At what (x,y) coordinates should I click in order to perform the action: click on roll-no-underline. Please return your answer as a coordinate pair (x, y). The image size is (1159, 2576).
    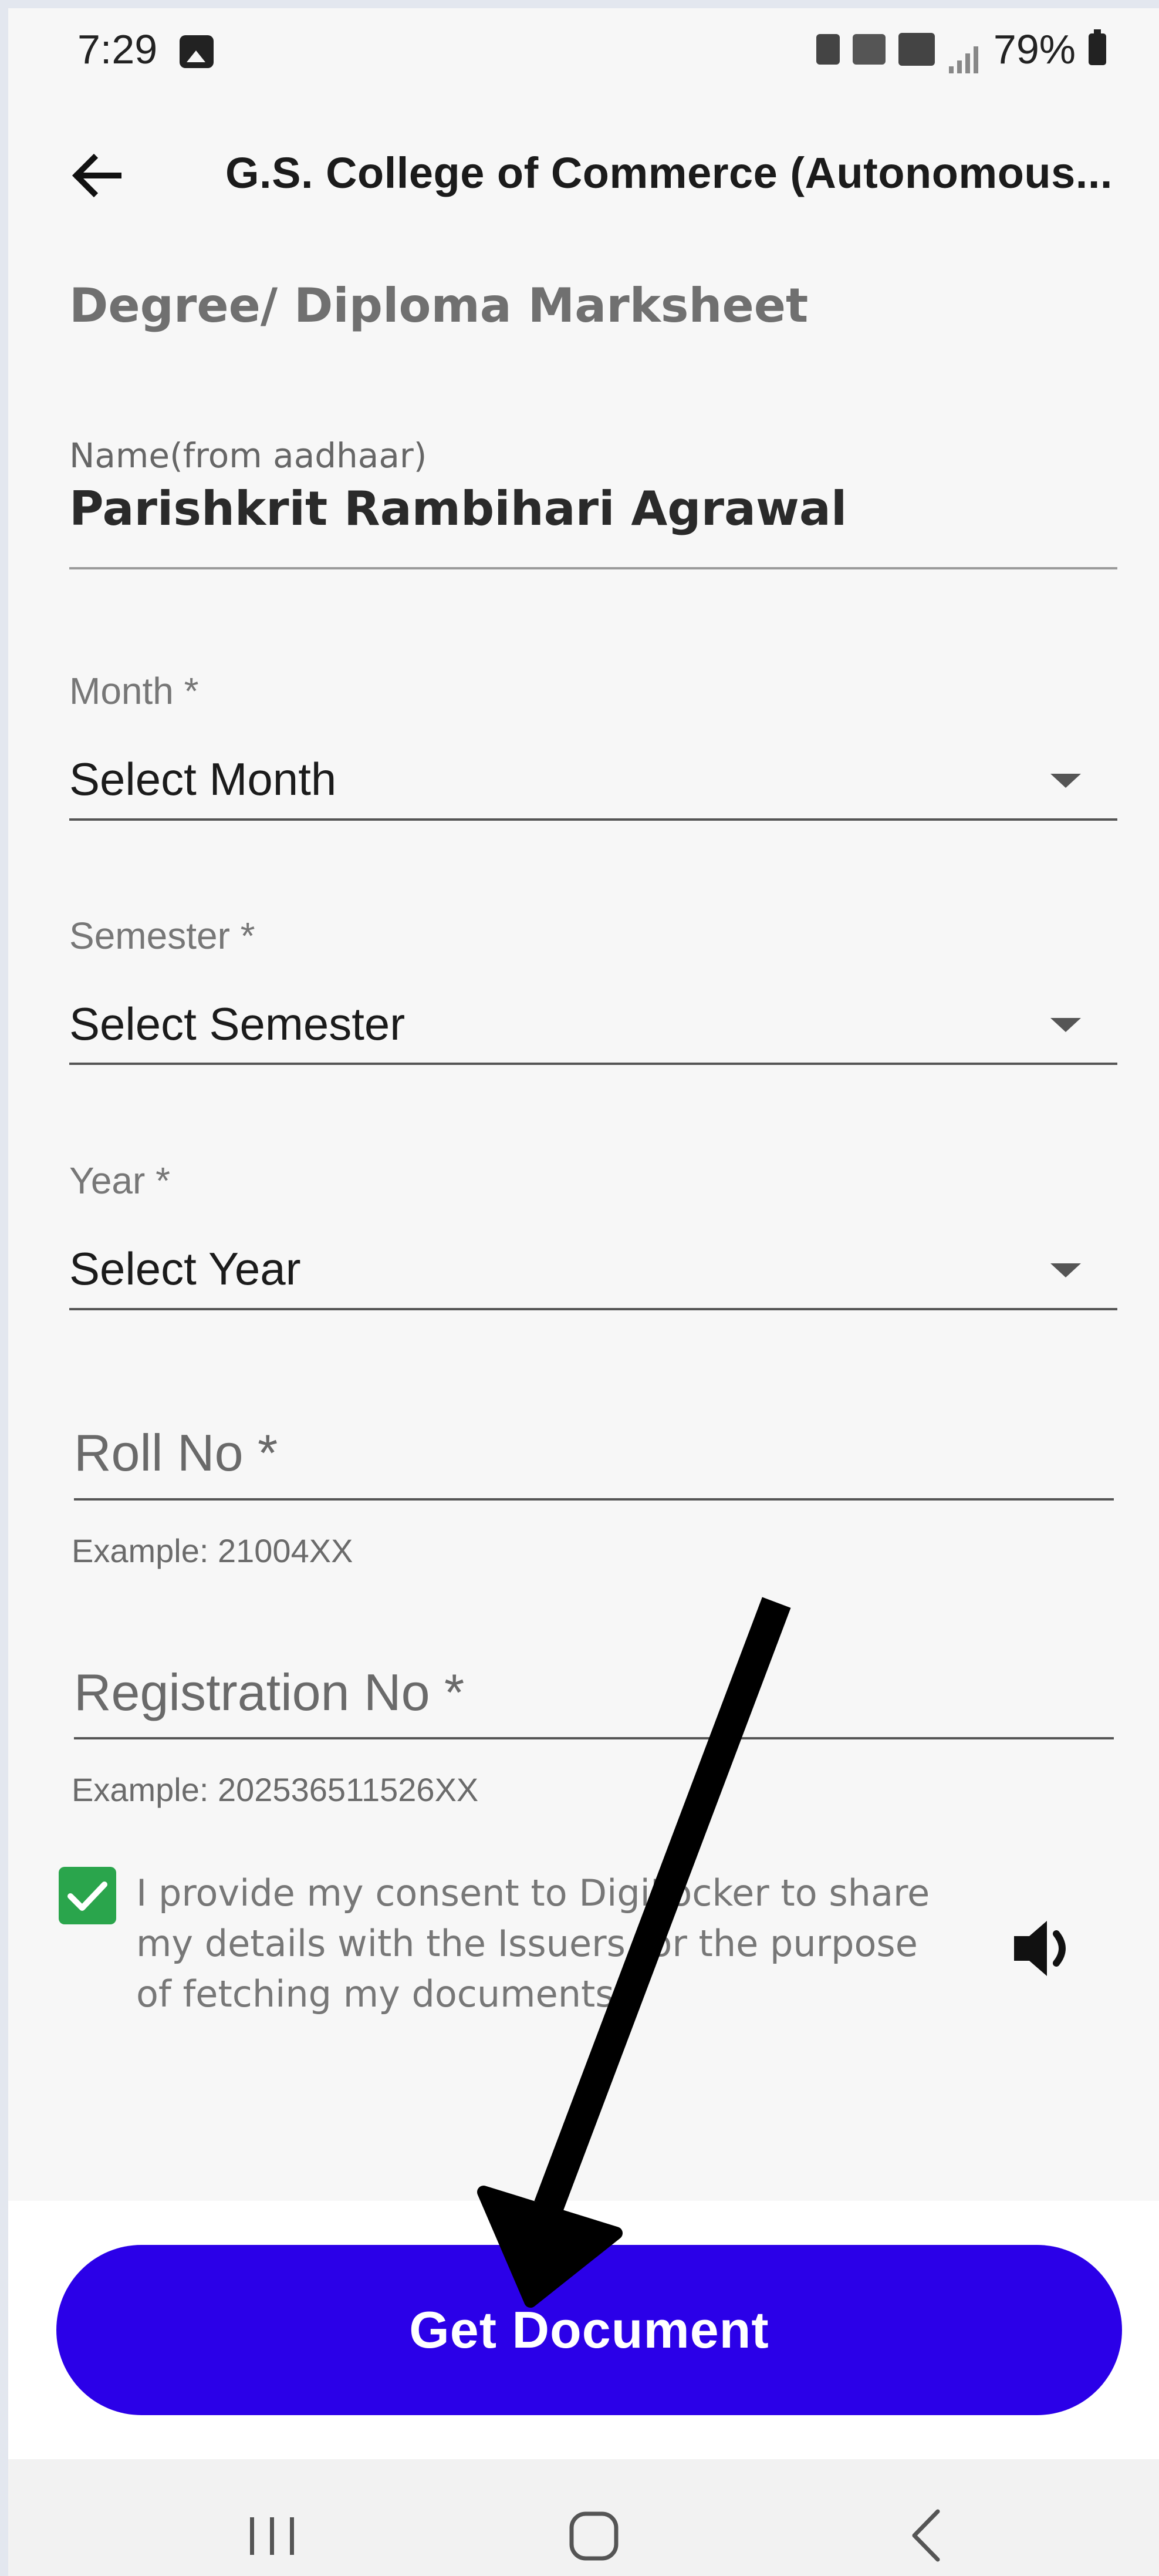
    Looking at the image, I should click on (594, 1499).